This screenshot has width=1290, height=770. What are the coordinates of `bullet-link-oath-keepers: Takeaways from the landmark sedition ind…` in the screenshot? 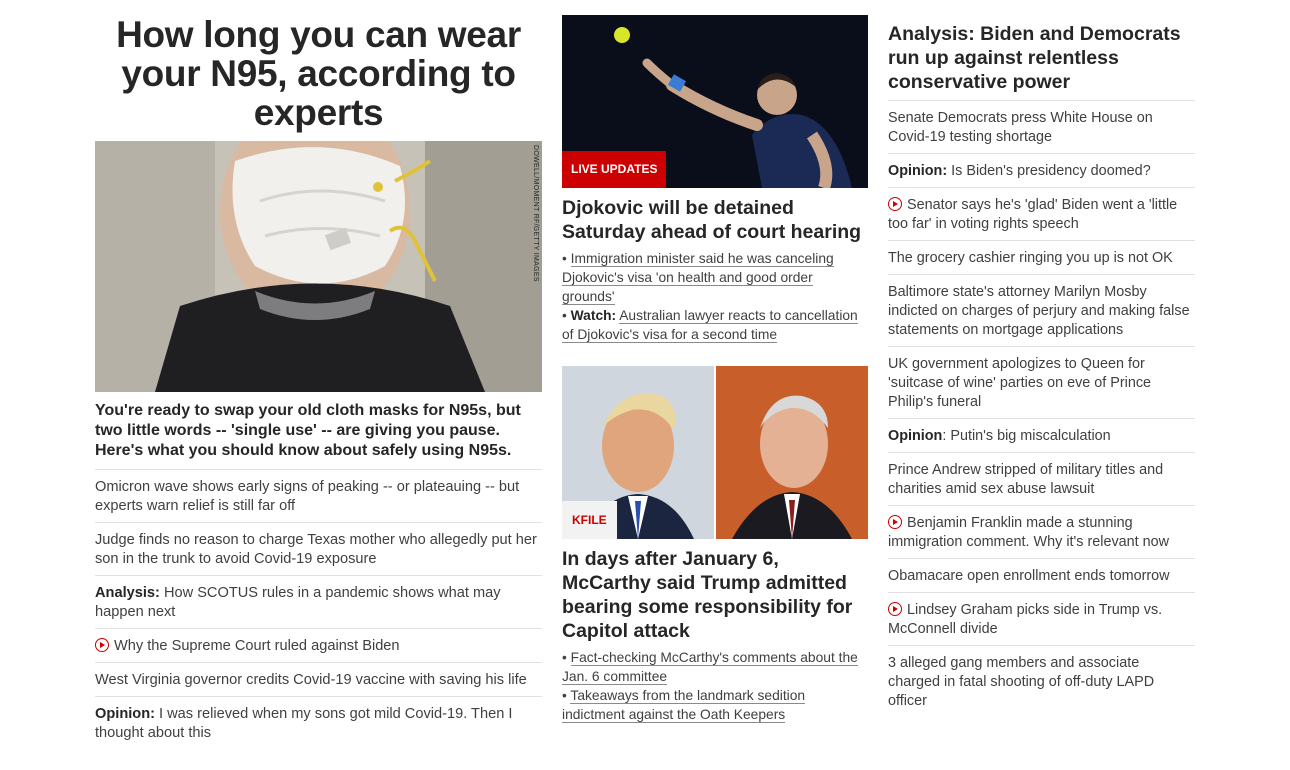 It's located at (684, 705).